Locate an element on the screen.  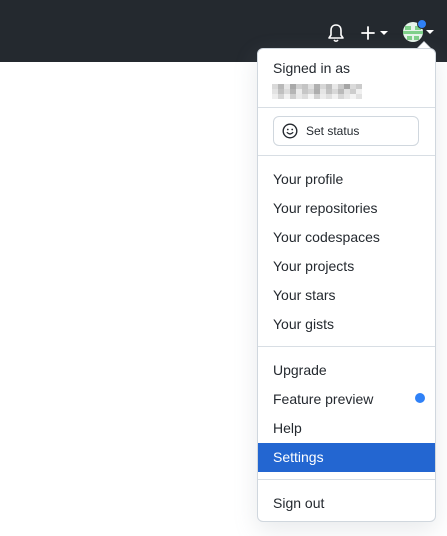
menu-item-sign-out: Sign out is located at coordinates (346, 503).